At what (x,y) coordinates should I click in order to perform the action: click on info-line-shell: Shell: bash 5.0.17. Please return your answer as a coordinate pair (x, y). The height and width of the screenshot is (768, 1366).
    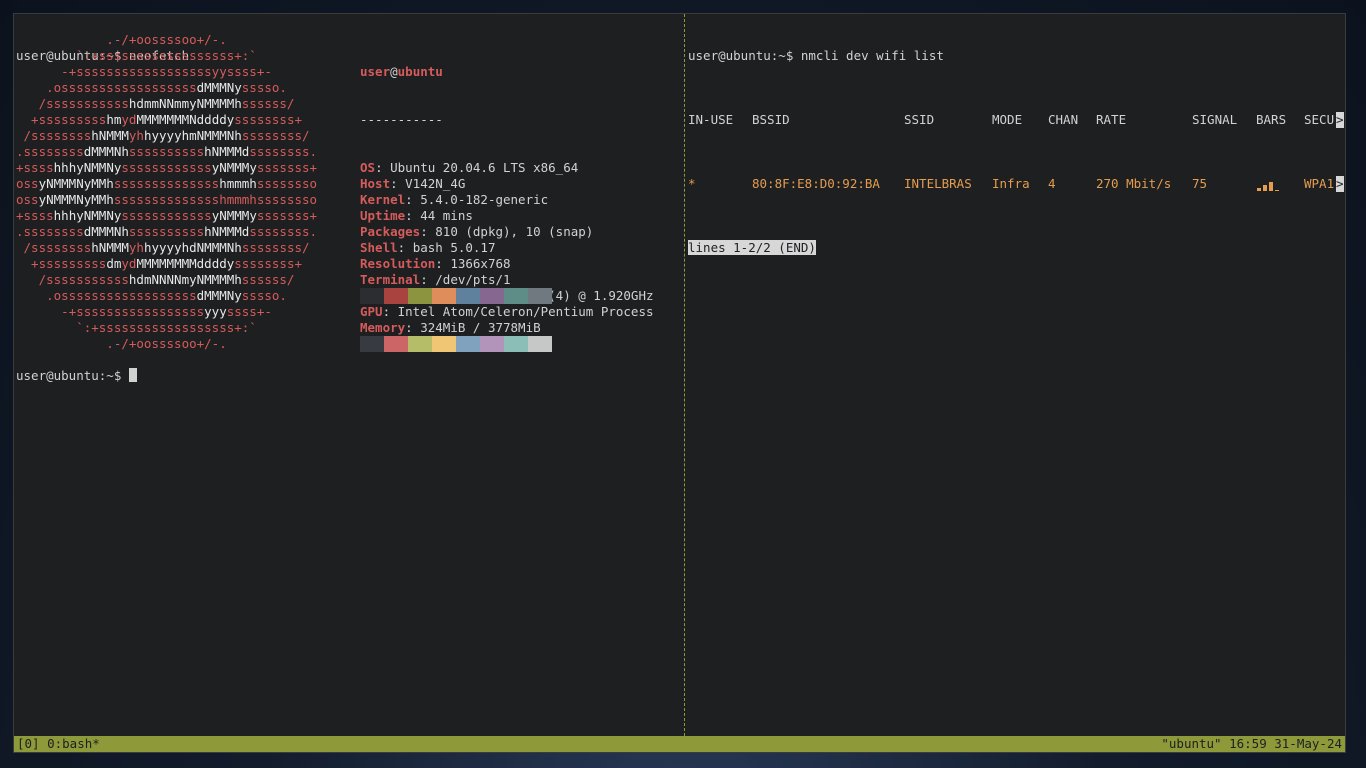
    Looking at the image, I should click on (428, 247).